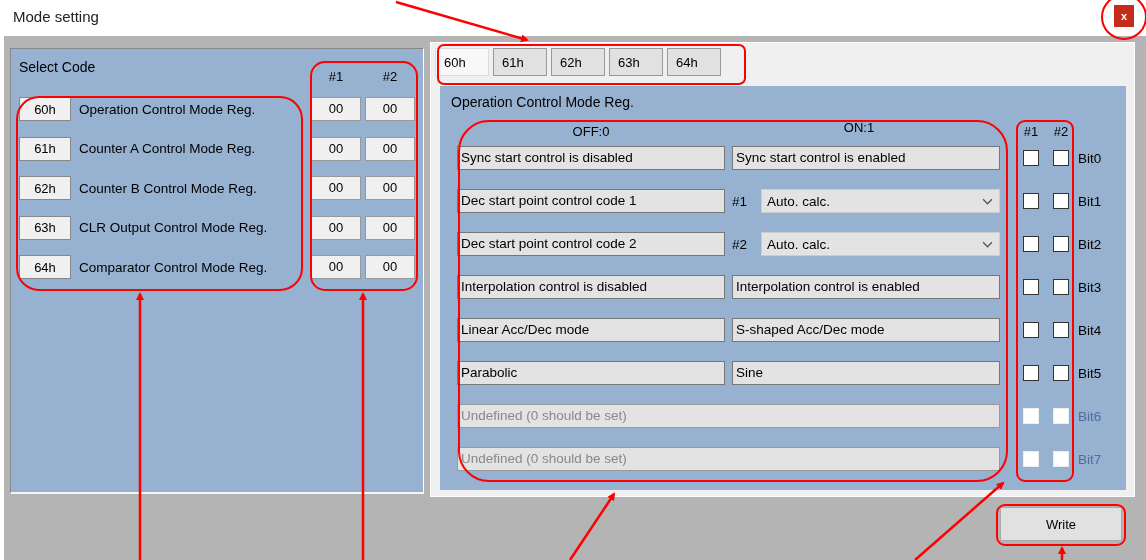  What do you see at coordinates (591, 158) in the screenshot?
I see `off-description-field: Sync start control is disabled` at bounding box center [591, 158].